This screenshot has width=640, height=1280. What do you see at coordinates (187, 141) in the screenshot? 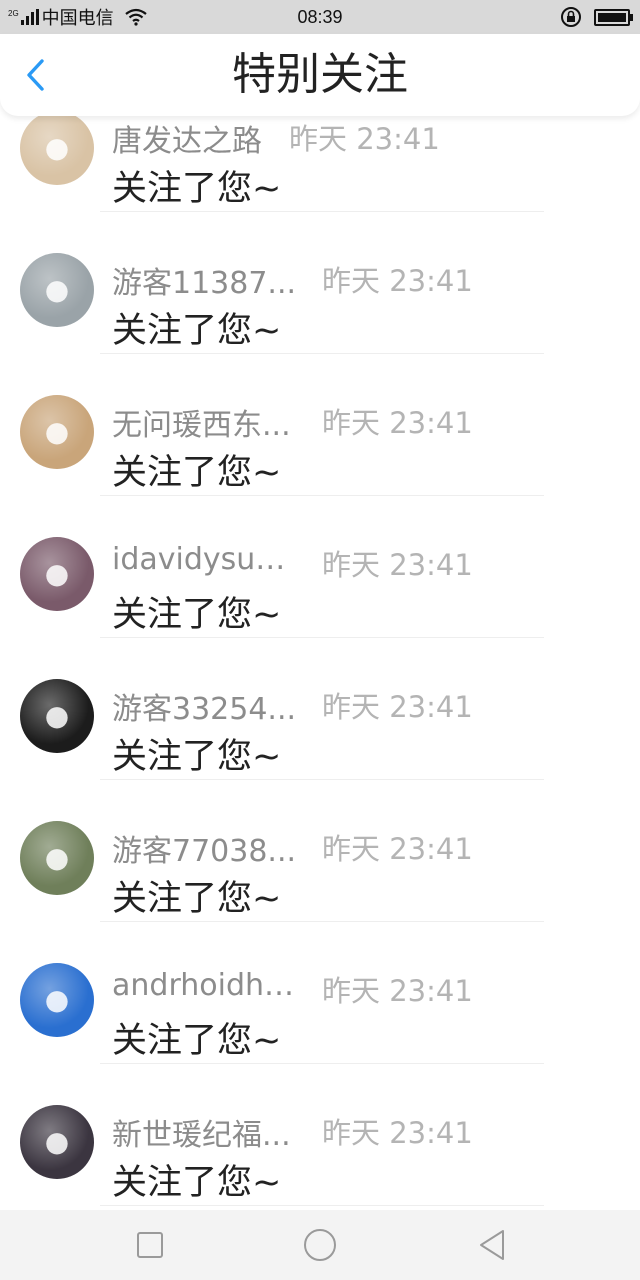
I see `user-name: 唐发达之路` at bounding box center [187, 141].